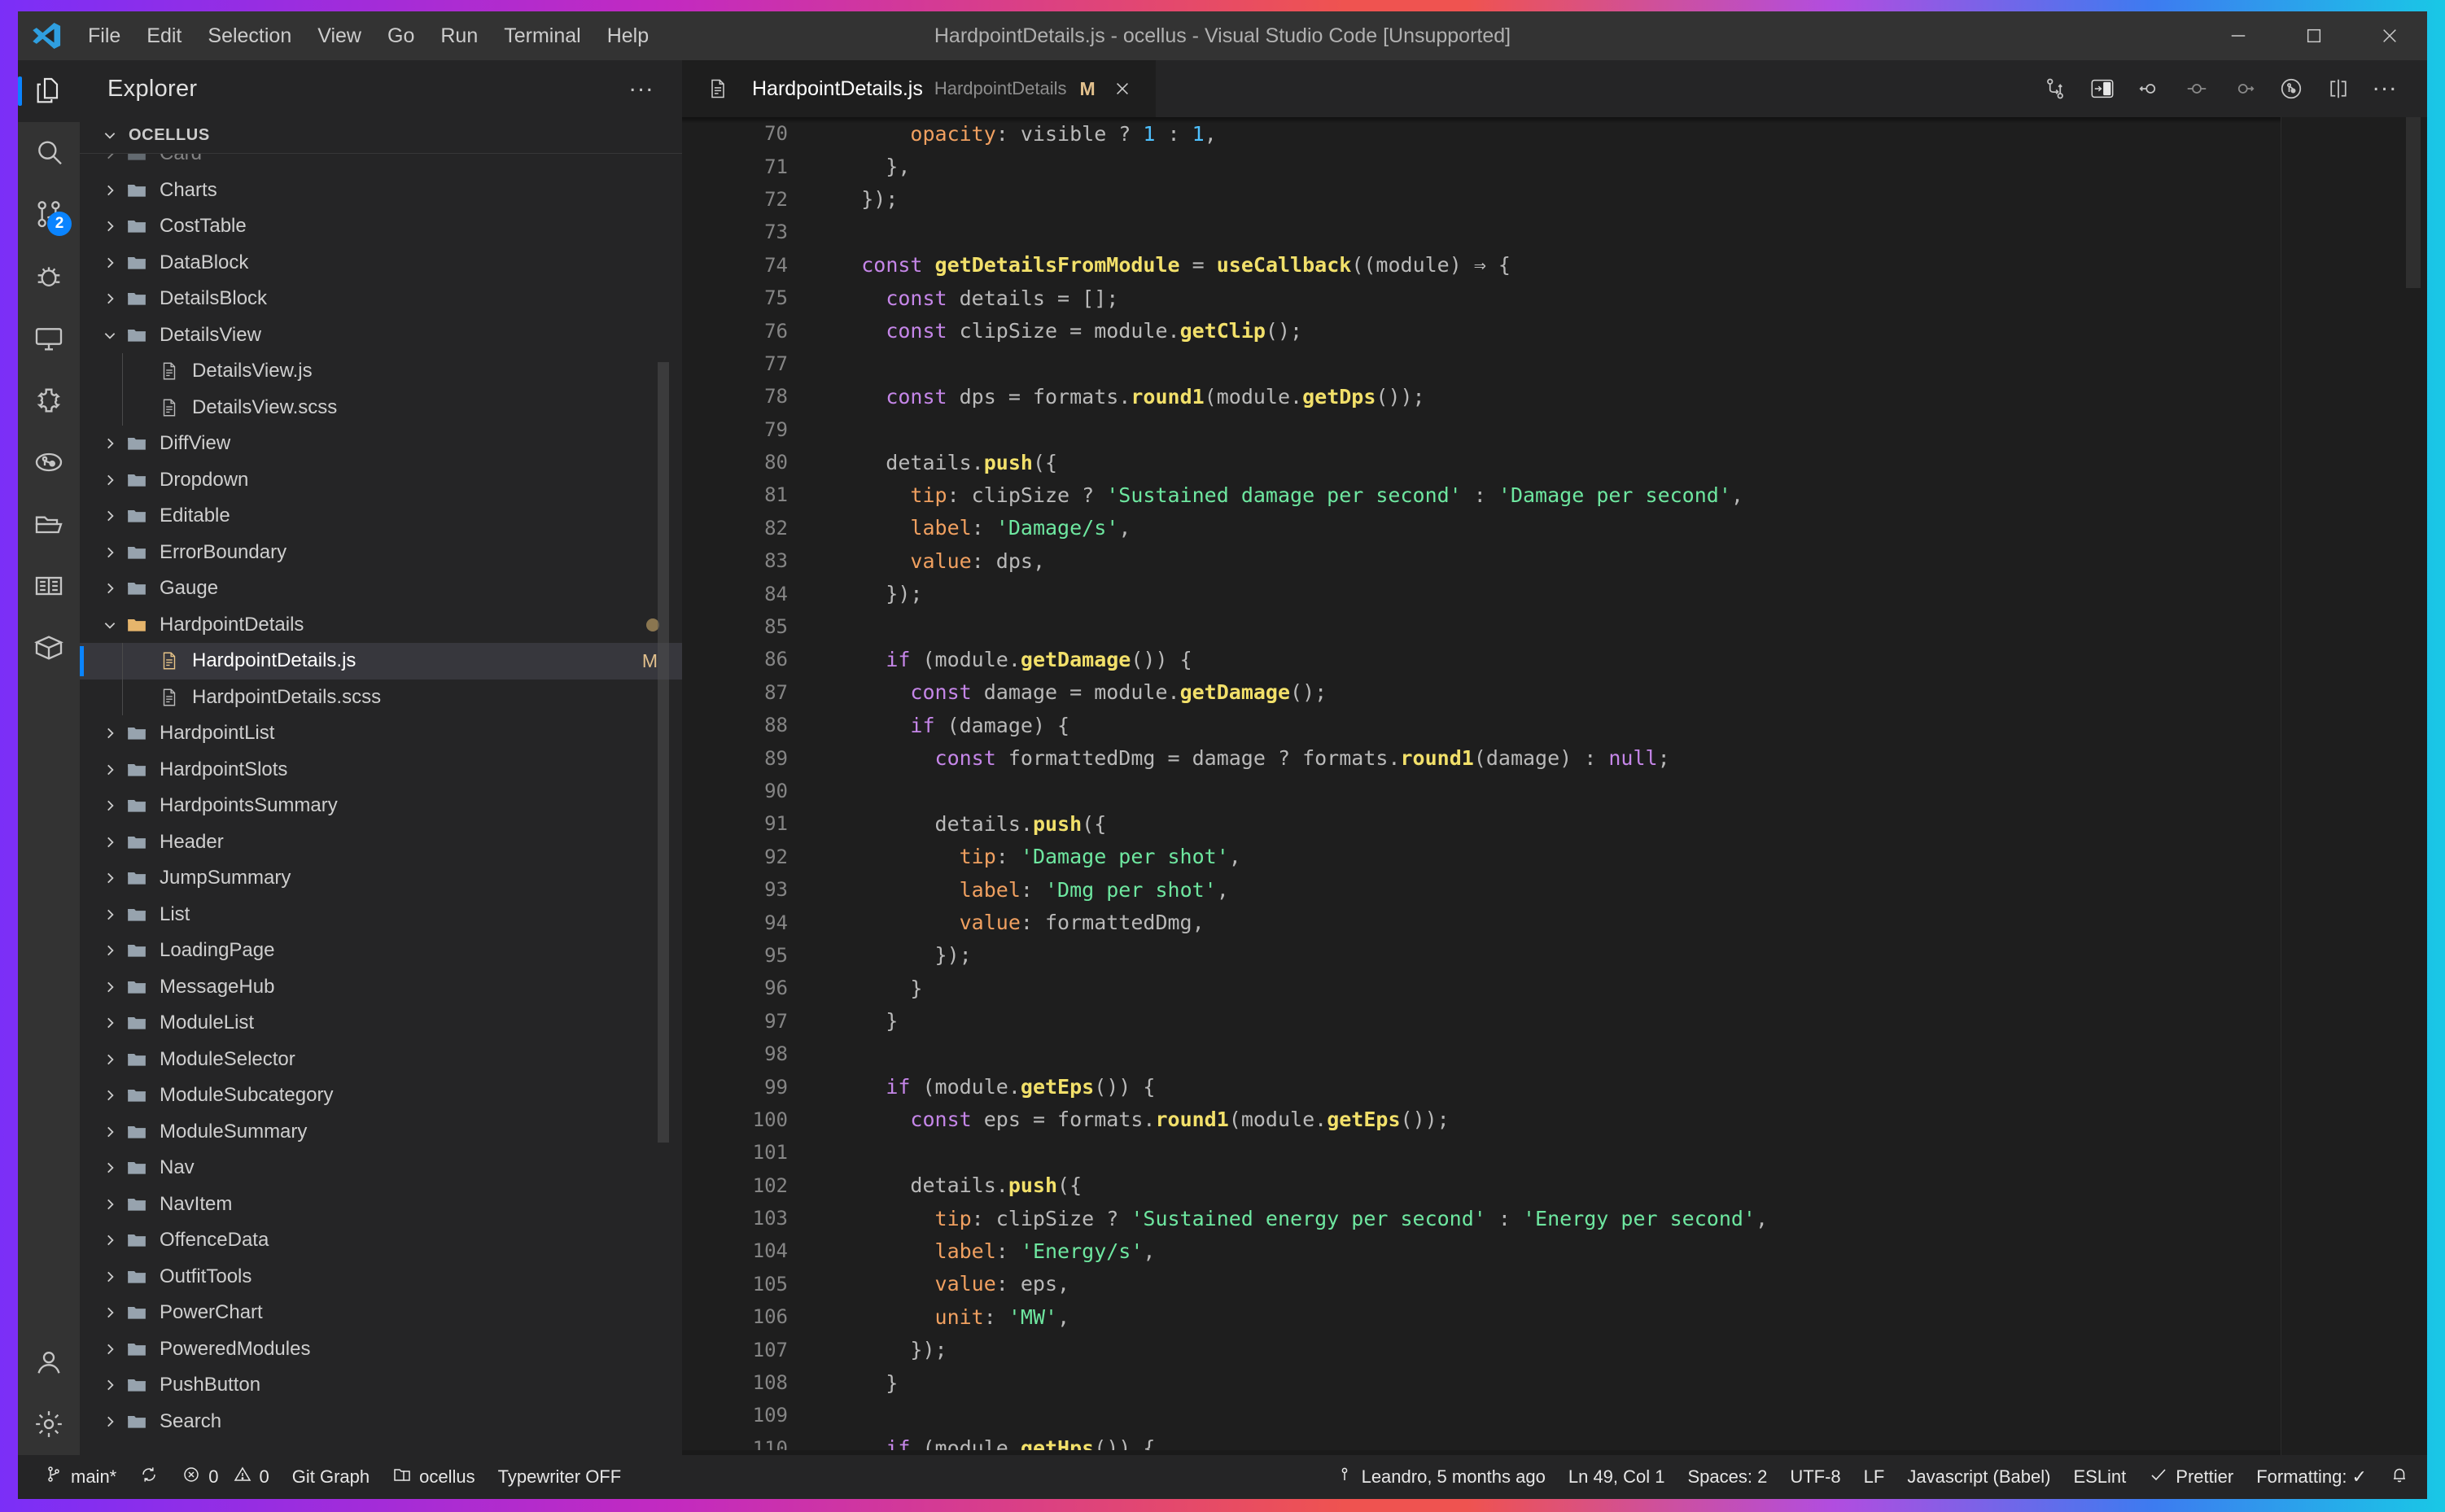 This screenshot has height=1512, width=2445. What do you see at coordinates (49, 338) in the screenshot?
I see `activity-item-remote-explorer` at bounding box center [49, 338].